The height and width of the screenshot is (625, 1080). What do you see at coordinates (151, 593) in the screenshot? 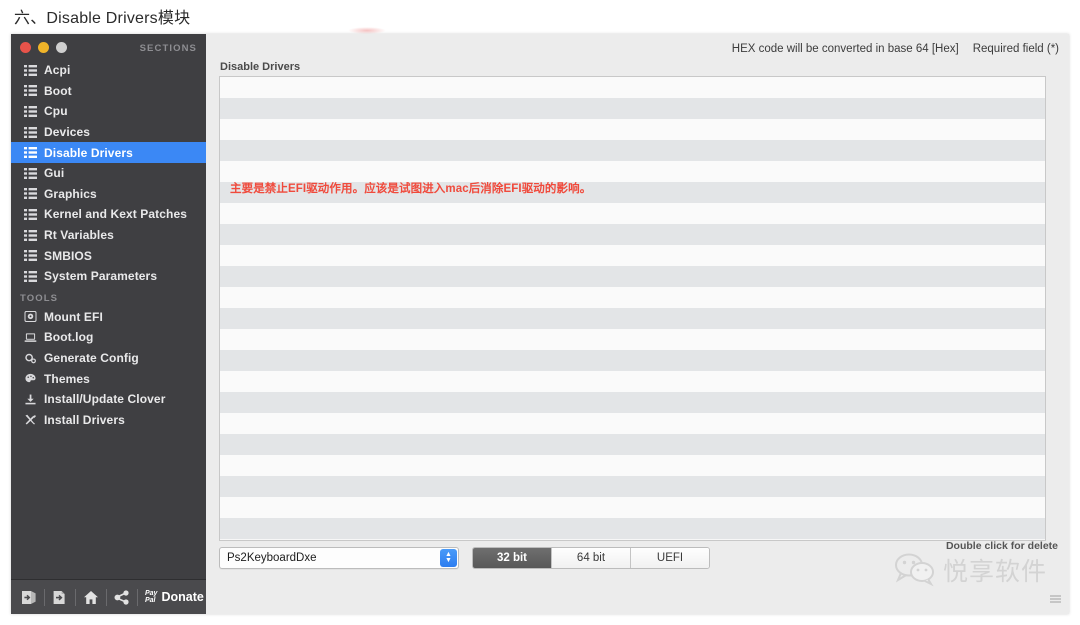
I see `paypal-line-1: Pay` at bounding box center [151, 593].